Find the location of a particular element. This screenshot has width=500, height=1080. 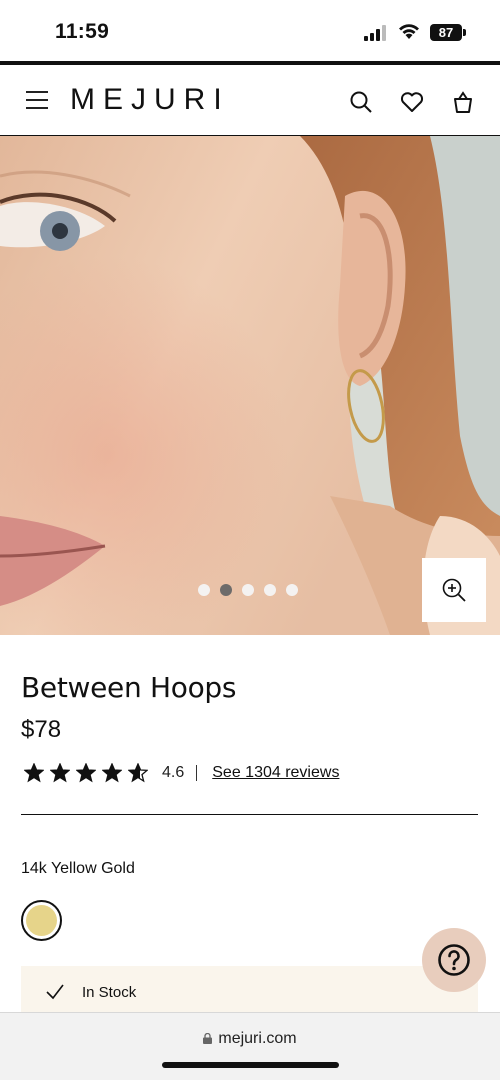

yellow-gold-swatch is located at coordinates (41, 920).